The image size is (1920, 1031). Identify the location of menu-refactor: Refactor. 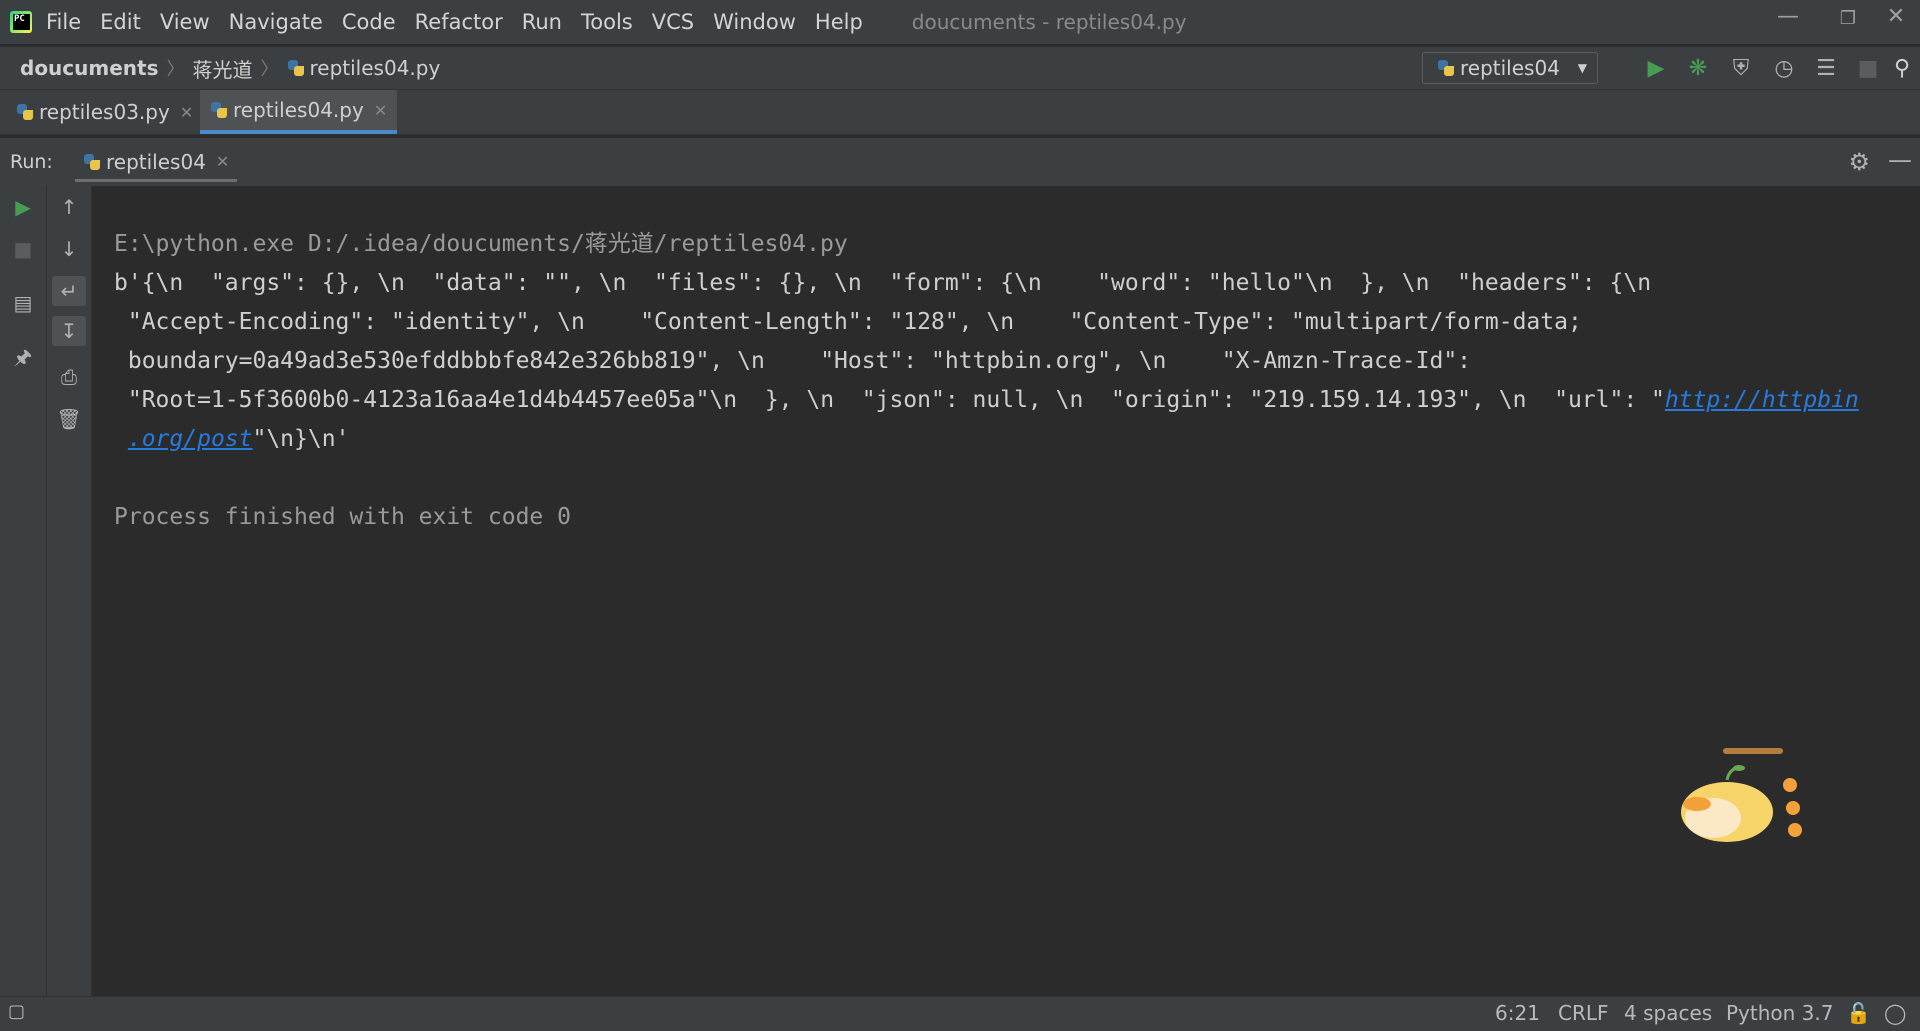
(459, 22).